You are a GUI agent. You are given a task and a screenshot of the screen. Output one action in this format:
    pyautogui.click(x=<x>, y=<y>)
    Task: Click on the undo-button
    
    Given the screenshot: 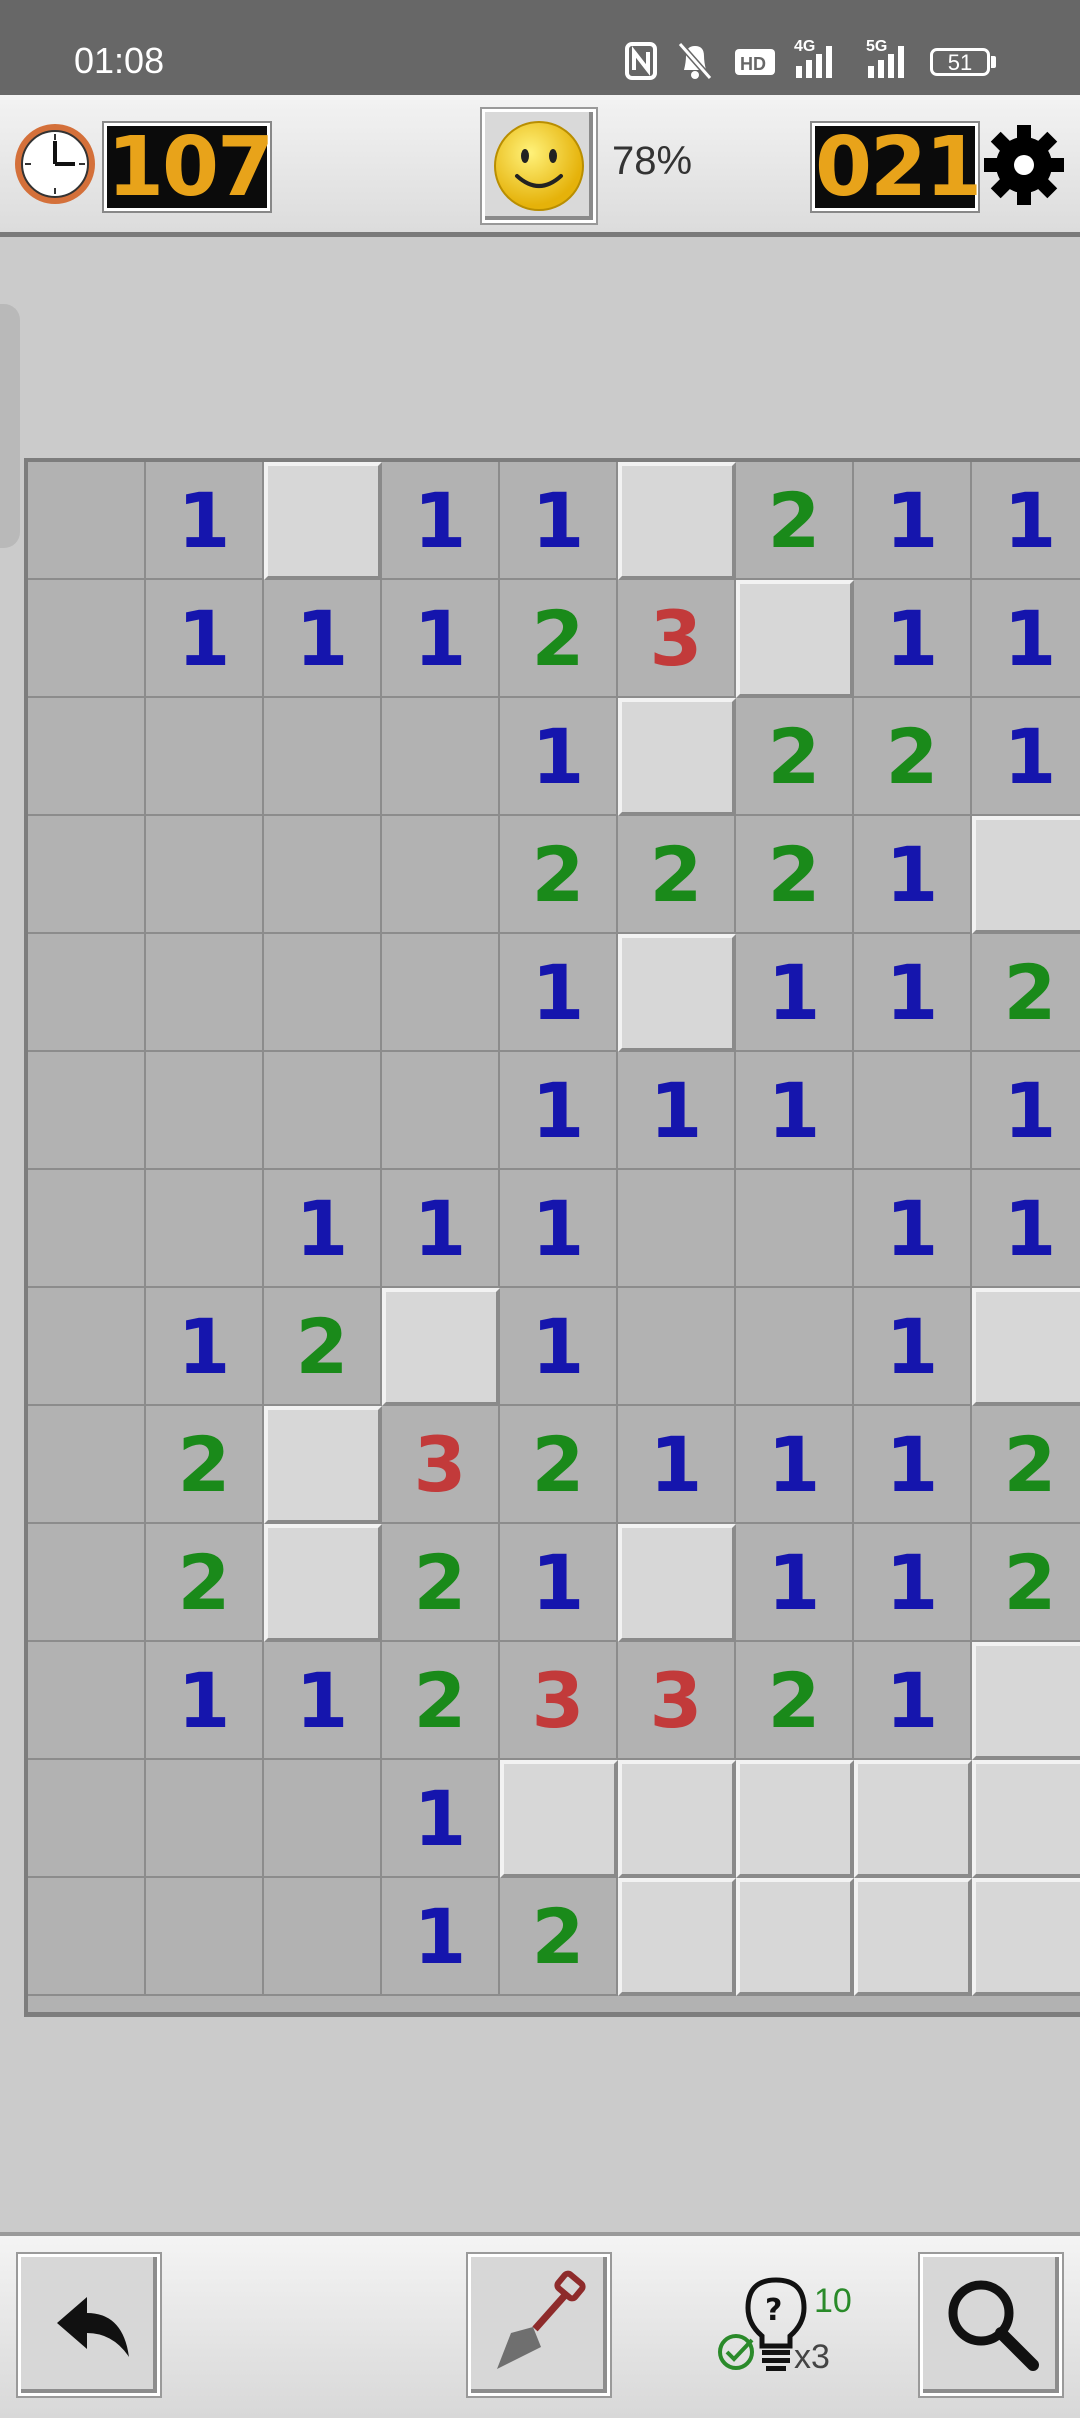 What is the action you would take?
    pyautogui.click(x=89, y=2325)
    